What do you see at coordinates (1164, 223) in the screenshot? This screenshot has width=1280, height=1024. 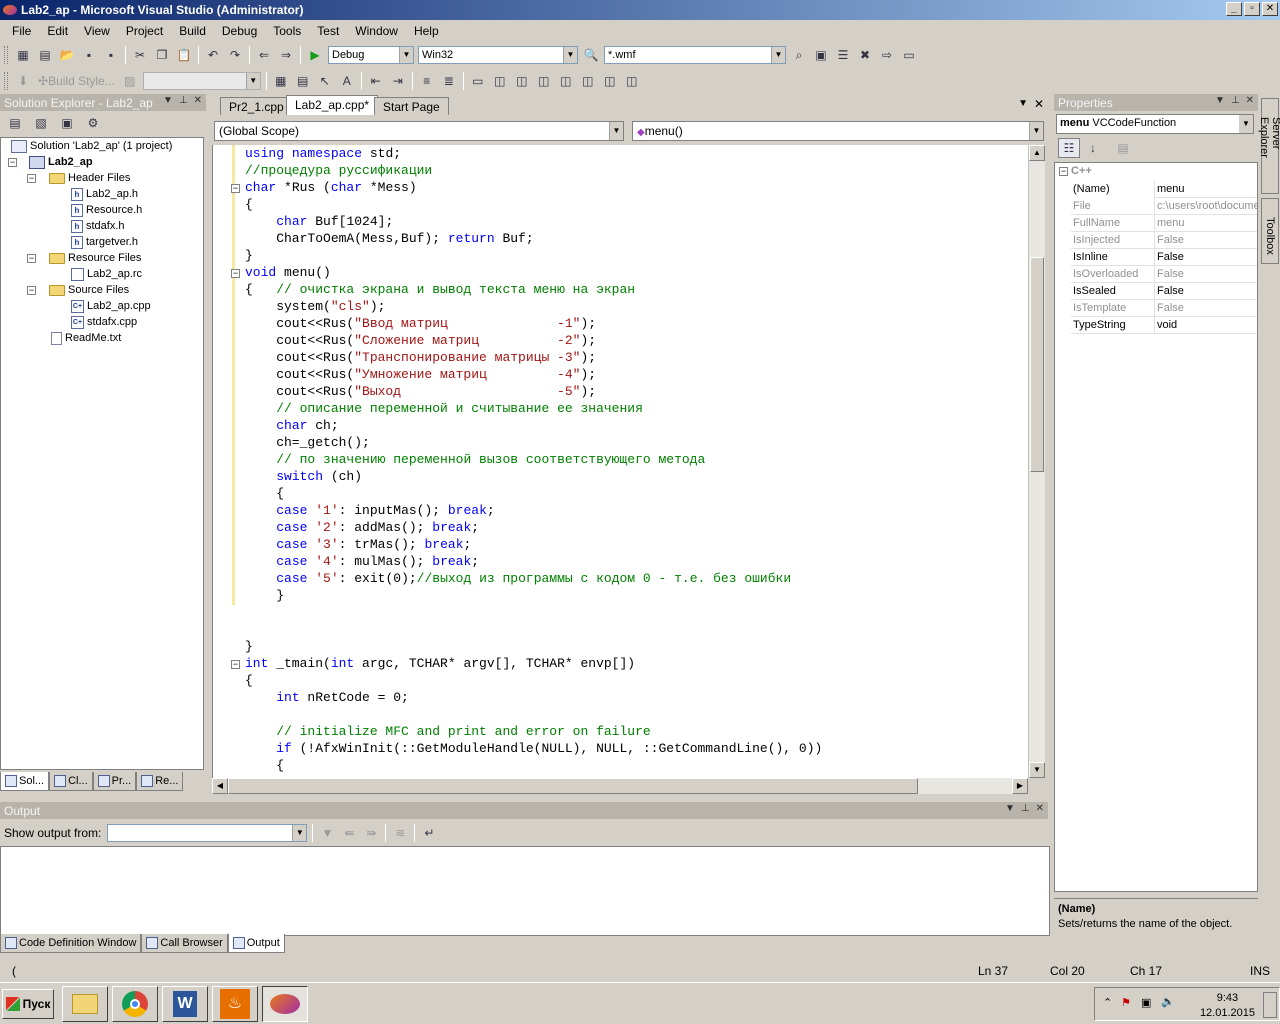 I see `property-row: FullName menu` at bounding box center [1164, 223].